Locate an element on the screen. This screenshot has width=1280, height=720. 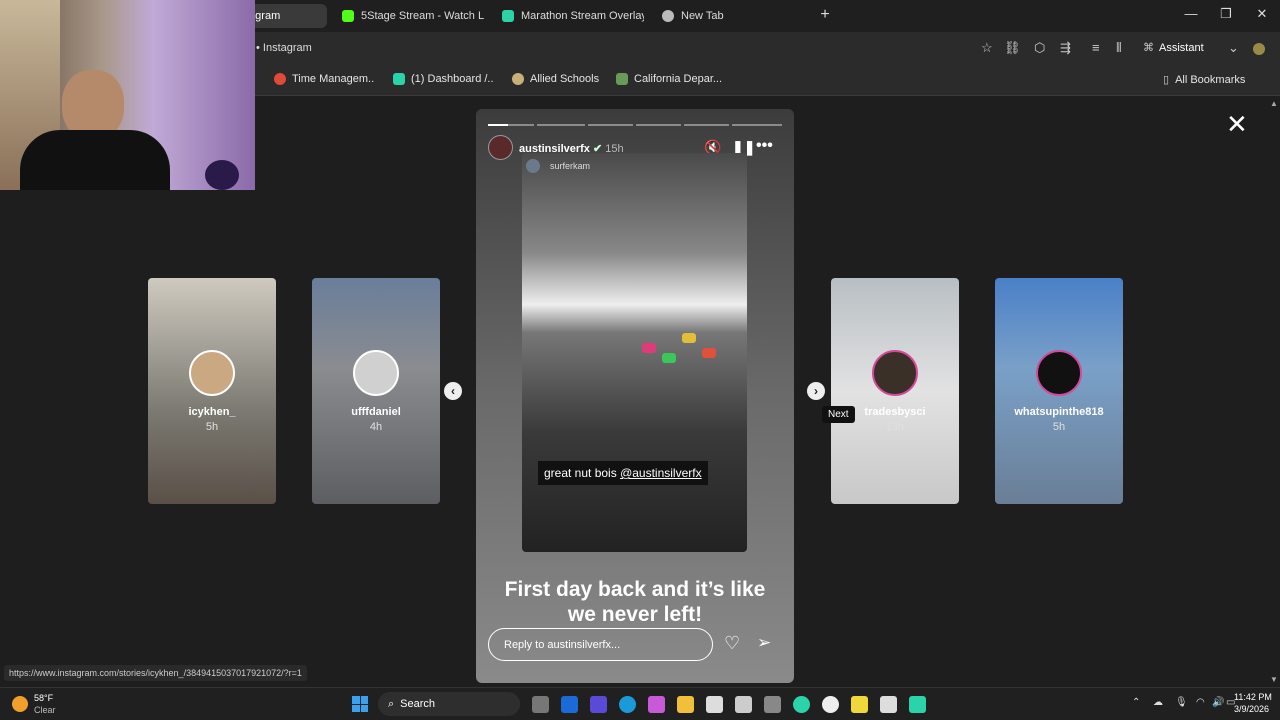
extensions-icon: ⬡ is located at coordinates (1039, 48).